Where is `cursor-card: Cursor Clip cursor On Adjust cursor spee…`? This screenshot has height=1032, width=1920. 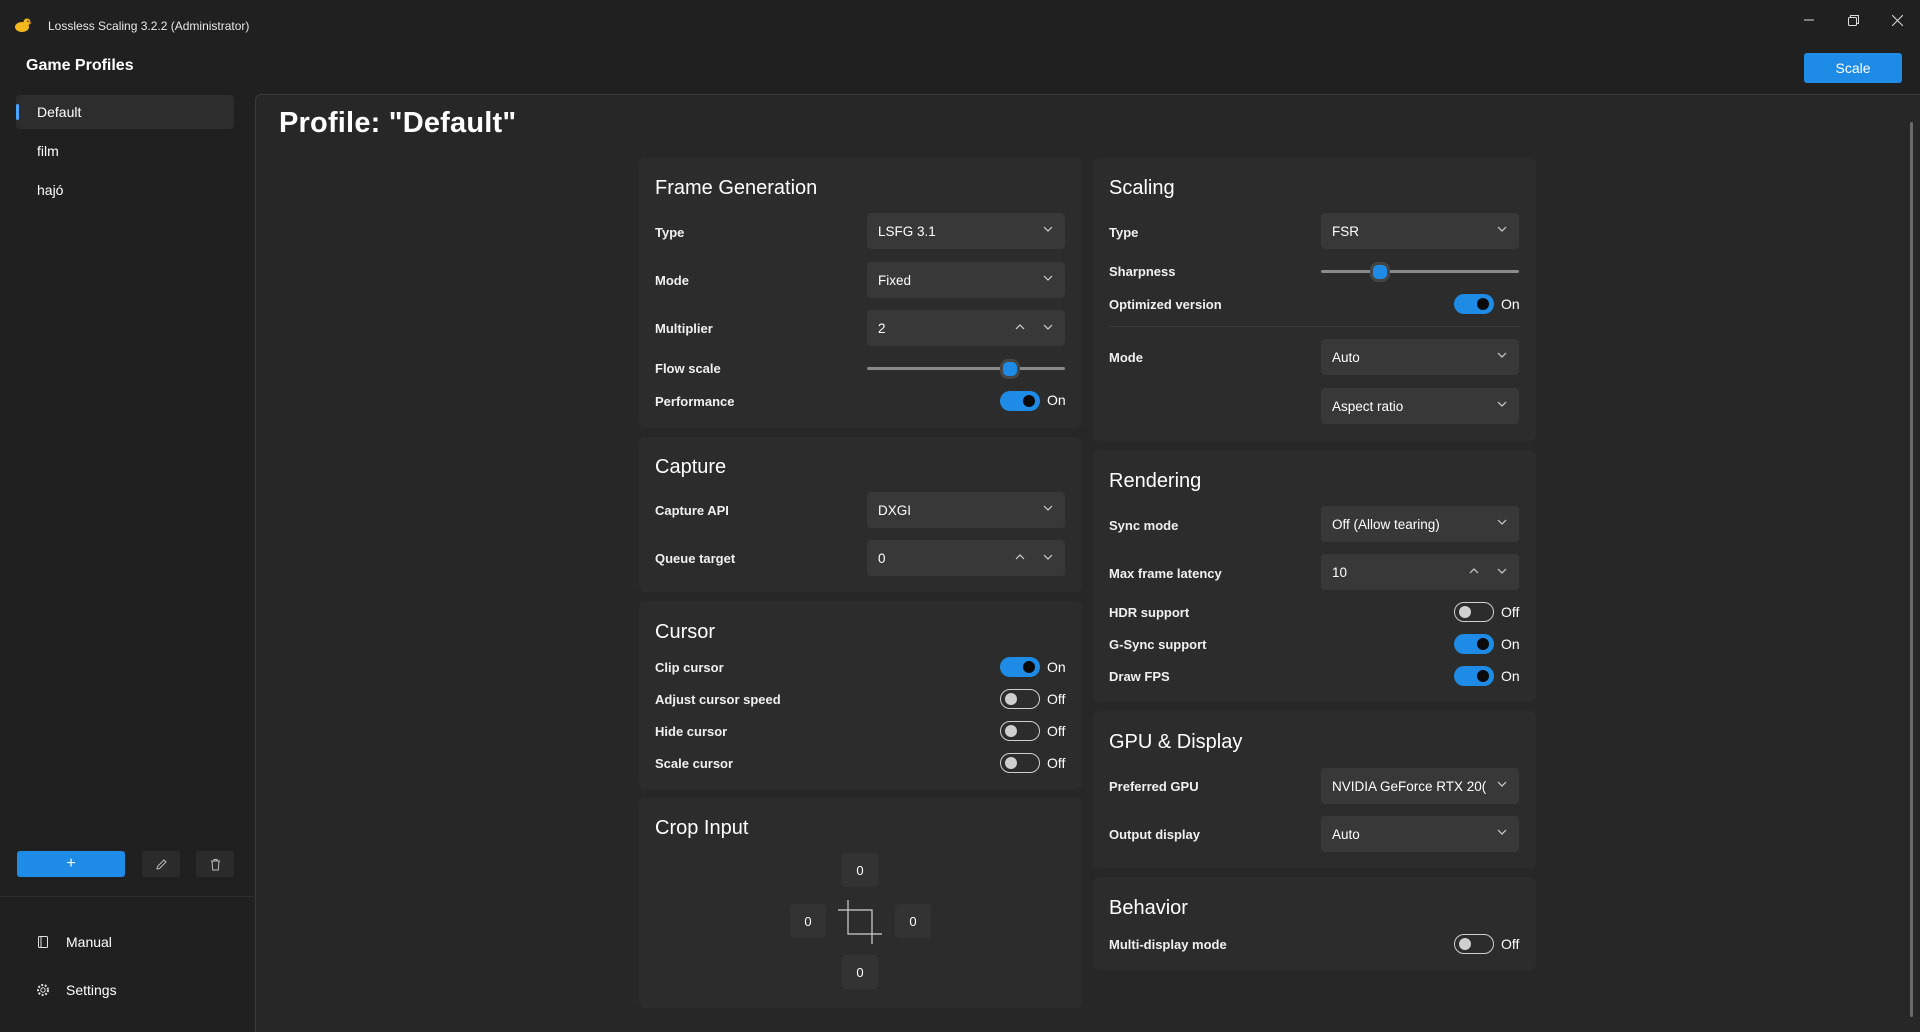
cursor-card: Cursor Clip cursor On Adjust cursor spee… is located at coordinates (860, 695).